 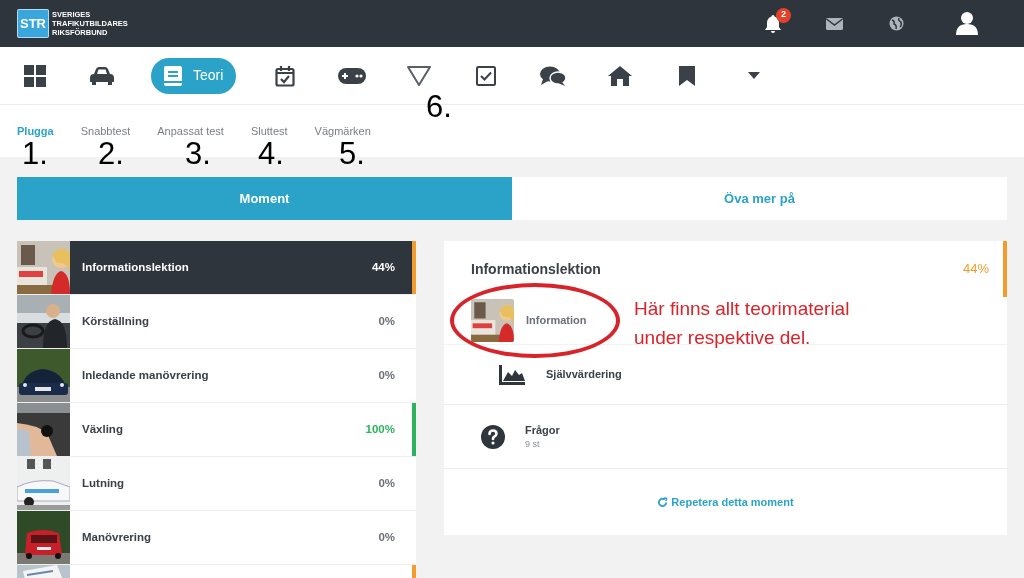 I want to click on bell-icon, so click(x=773, y=23).